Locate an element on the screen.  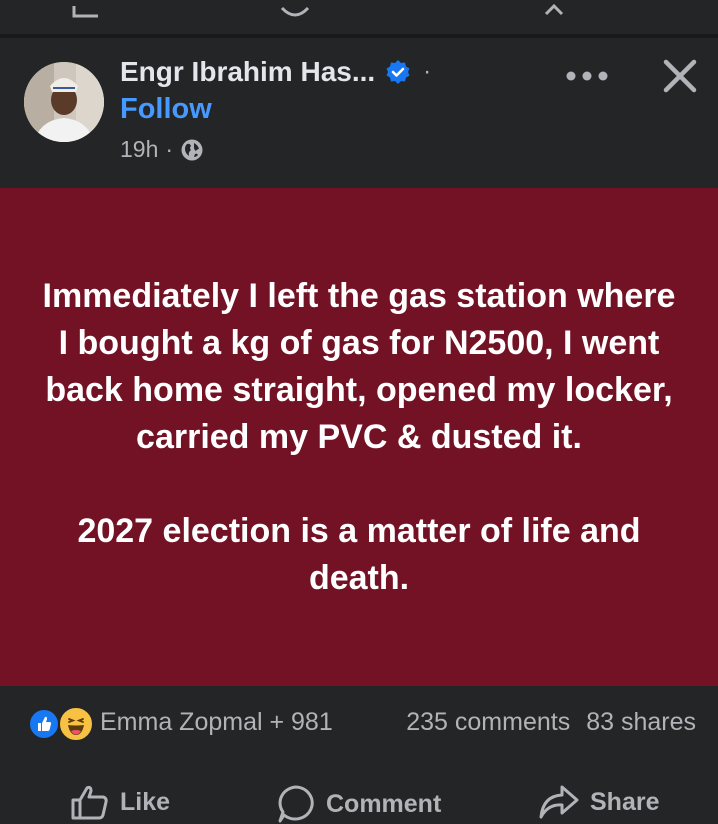
post-meta: 19h · is located at coordinates (162, 149).